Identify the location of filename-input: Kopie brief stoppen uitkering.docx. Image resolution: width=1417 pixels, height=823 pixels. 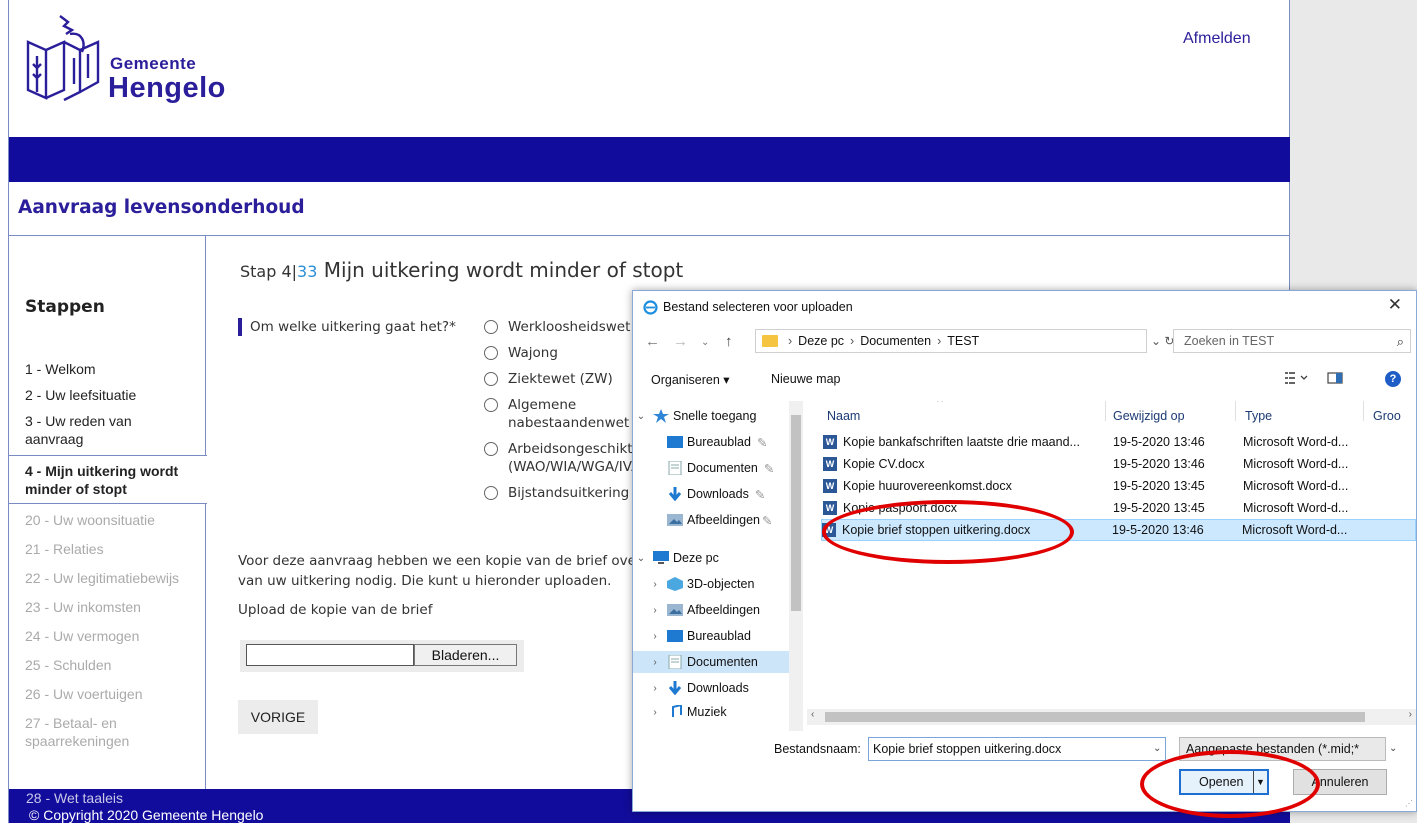
(1017, 749).